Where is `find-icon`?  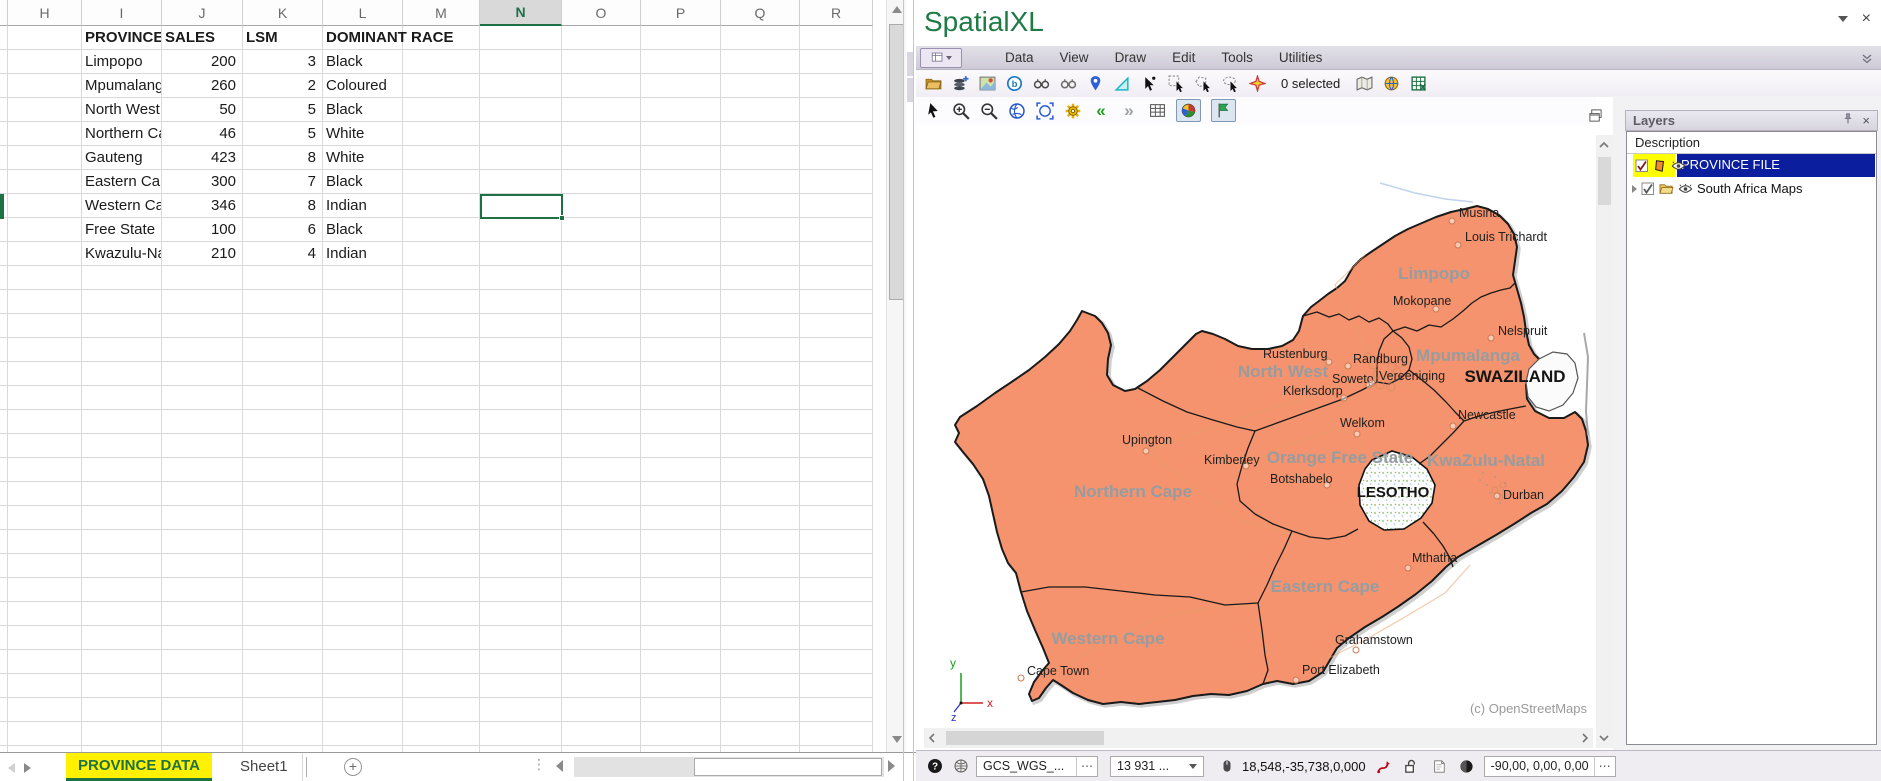 find-icon is located at coordinates (1041, 84).